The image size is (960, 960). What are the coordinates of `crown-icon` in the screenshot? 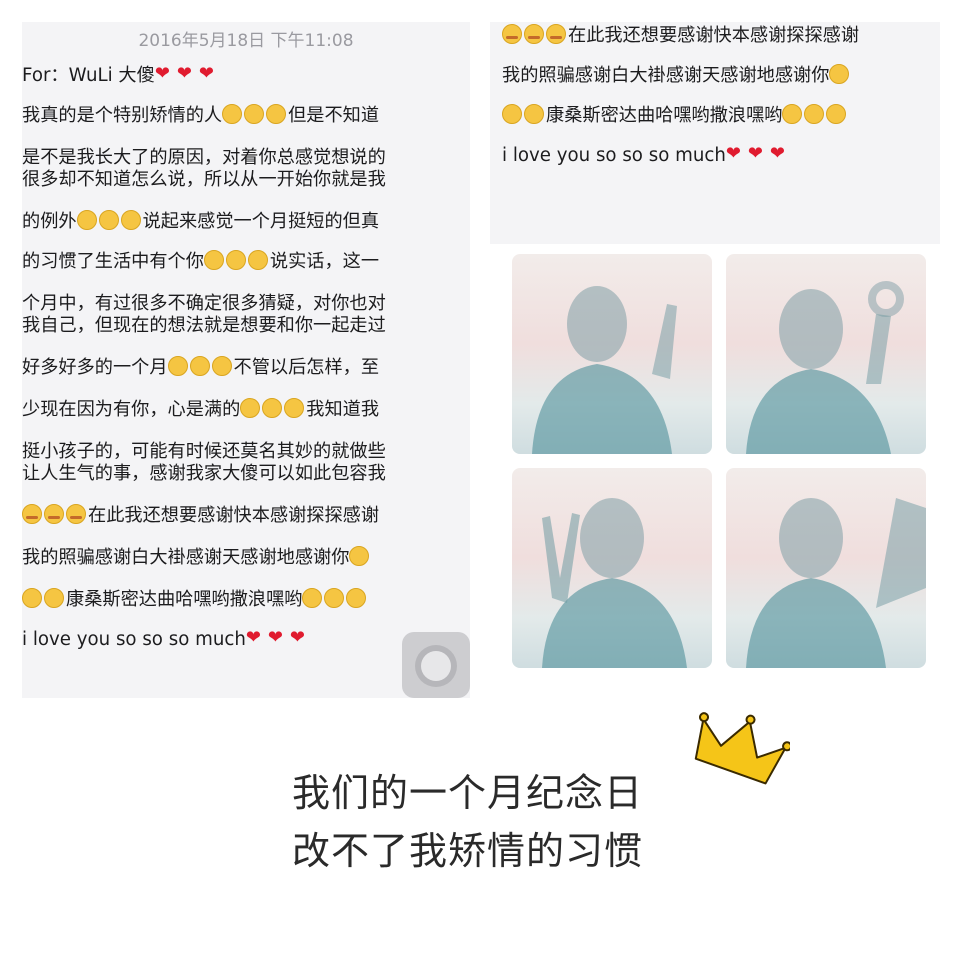 It's located at (742, 748).